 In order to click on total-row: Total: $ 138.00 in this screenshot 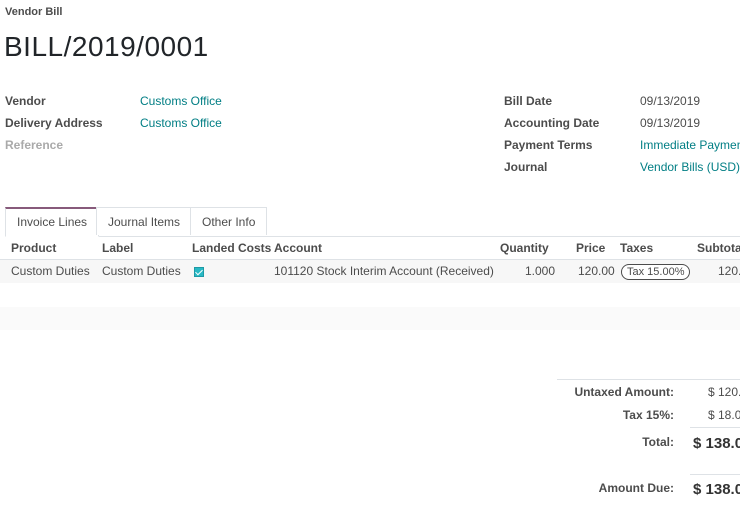, I will do `click(370, 442)`.